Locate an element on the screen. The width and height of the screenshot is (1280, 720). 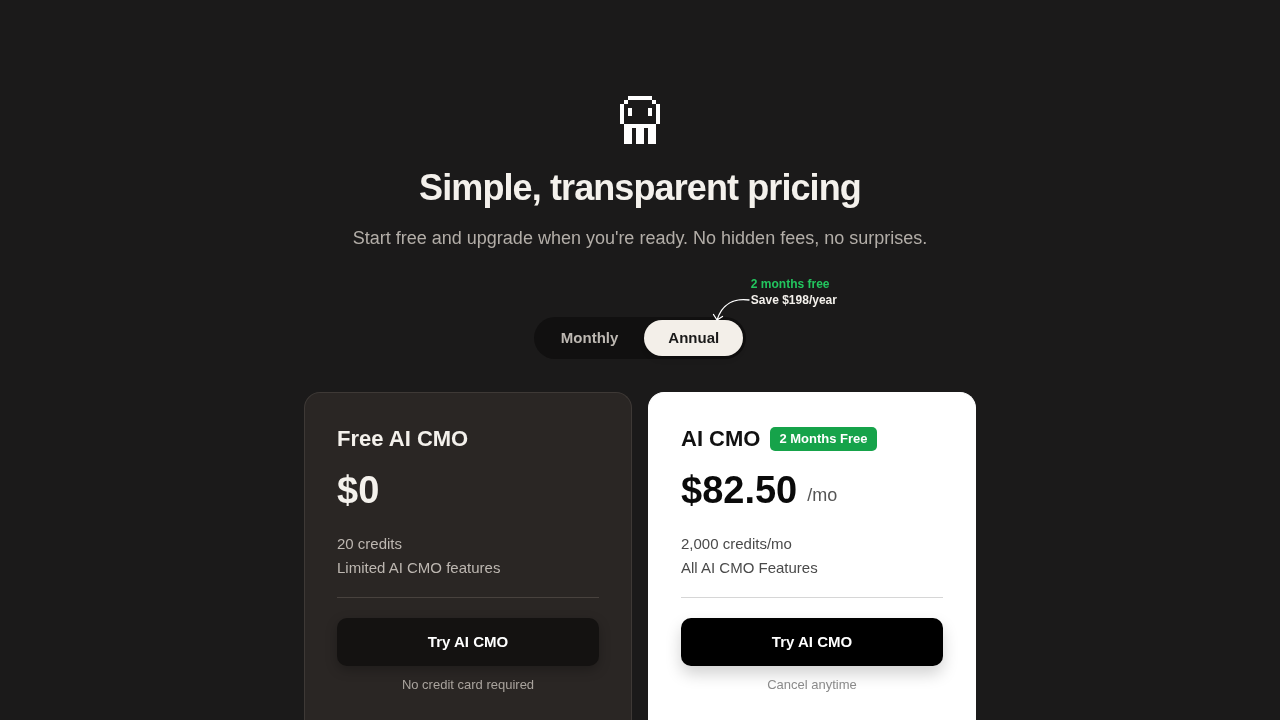
price-period: /mo is located at coordinates (822, 495).